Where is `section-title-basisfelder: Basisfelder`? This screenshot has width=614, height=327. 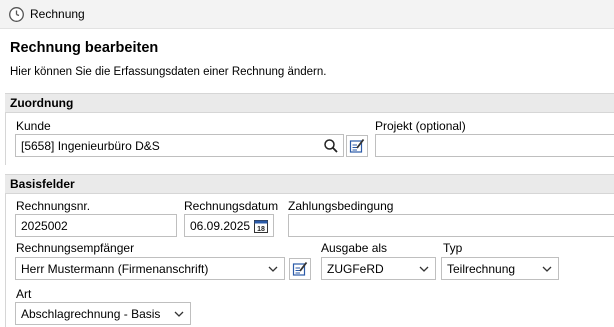 section-title-basisfelder: Basisfelder is located at coordinates (42, 184).